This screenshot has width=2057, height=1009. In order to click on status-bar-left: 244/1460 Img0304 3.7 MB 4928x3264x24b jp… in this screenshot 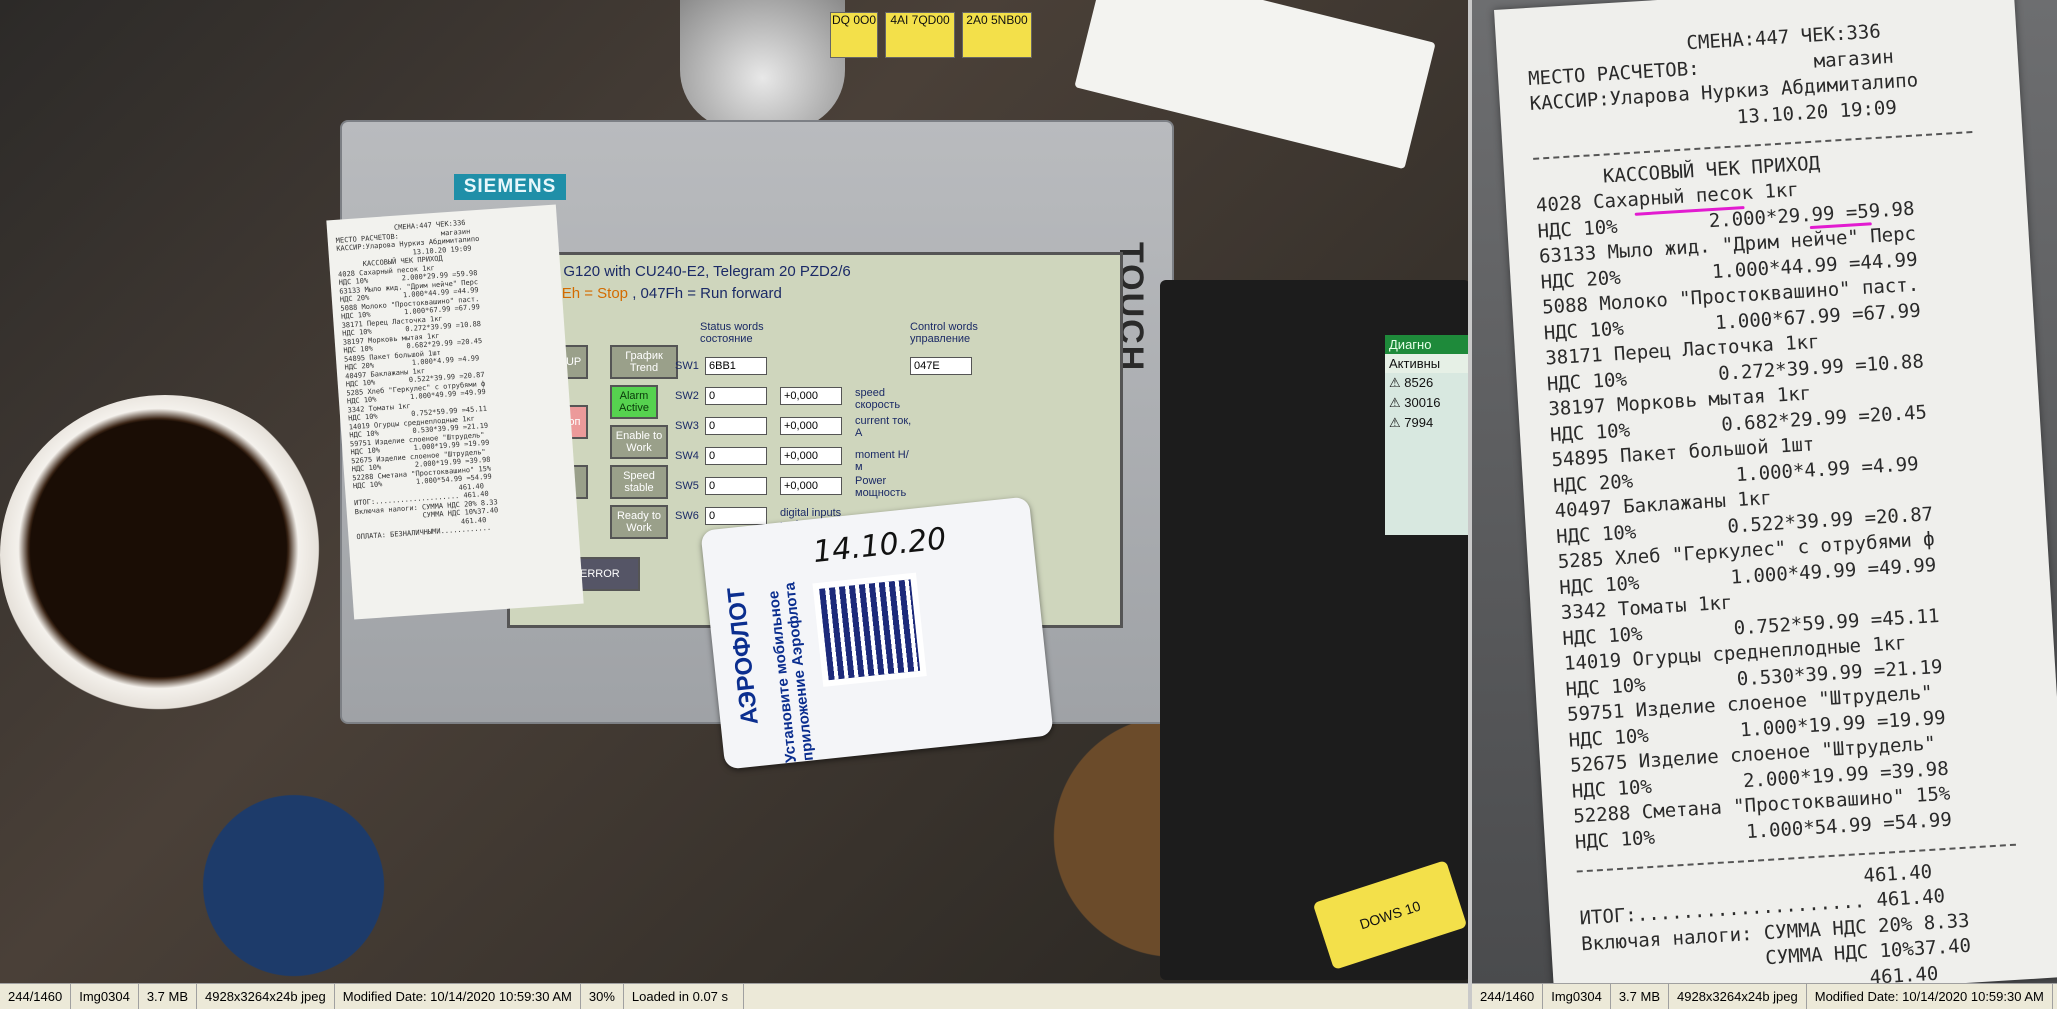, I will do `click(734, 996)`.